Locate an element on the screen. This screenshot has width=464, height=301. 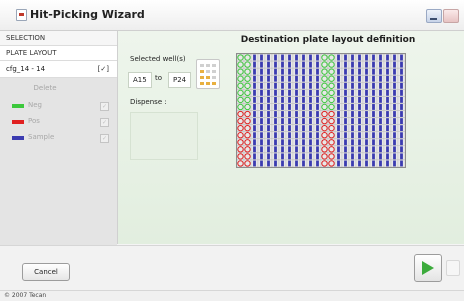
sample-checkbox: ✓ is located at coordinates (104, 138).